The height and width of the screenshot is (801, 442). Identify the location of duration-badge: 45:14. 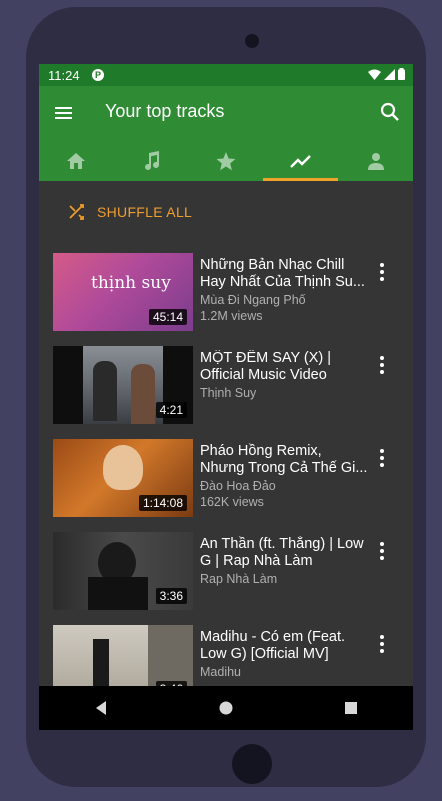
(167, 317).